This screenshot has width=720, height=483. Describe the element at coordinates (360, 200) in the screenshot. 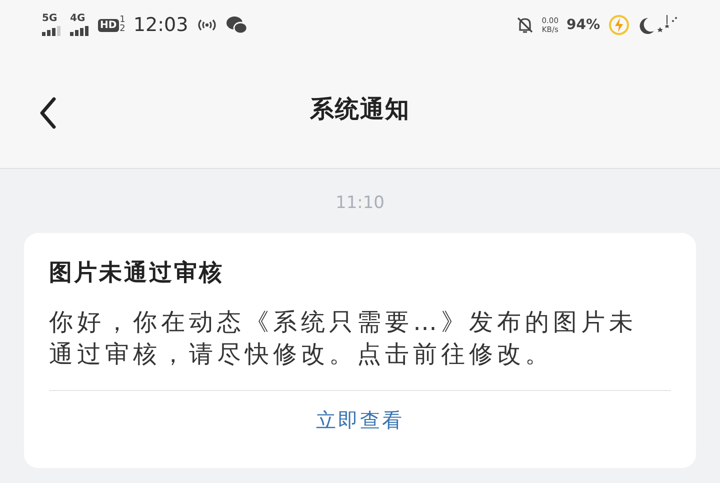

I see `message-time: 11:10` at that location.